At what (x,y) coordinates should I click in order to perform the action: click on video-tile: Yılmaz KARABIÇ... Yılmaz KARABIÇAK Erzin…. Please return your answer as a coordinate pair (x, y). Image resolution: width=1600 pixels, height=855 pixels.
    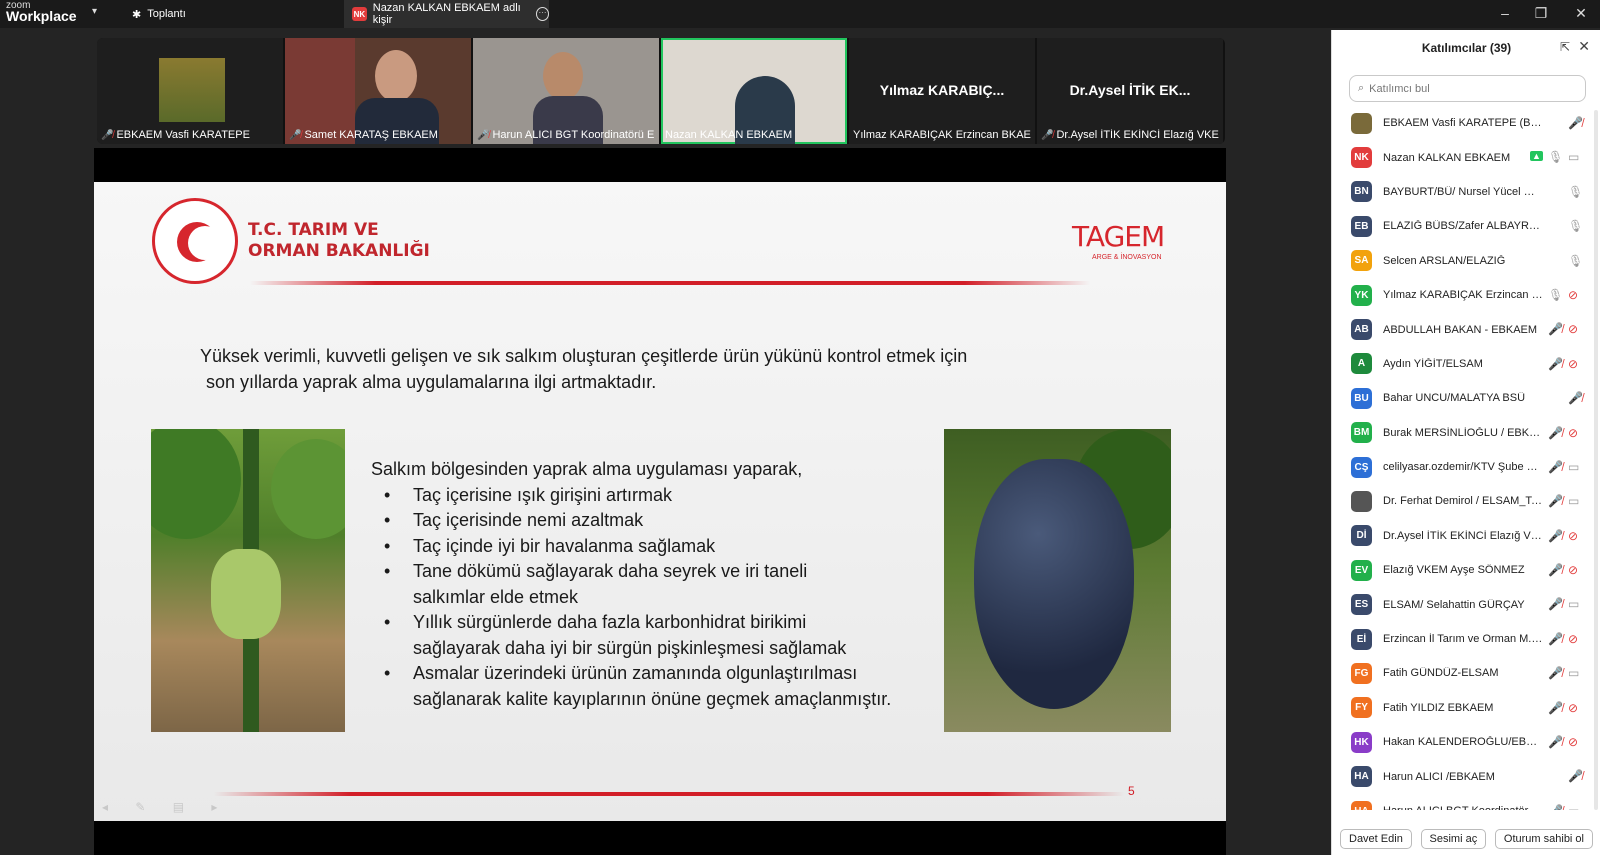
    Looking at the image, I should click on (942, 91).